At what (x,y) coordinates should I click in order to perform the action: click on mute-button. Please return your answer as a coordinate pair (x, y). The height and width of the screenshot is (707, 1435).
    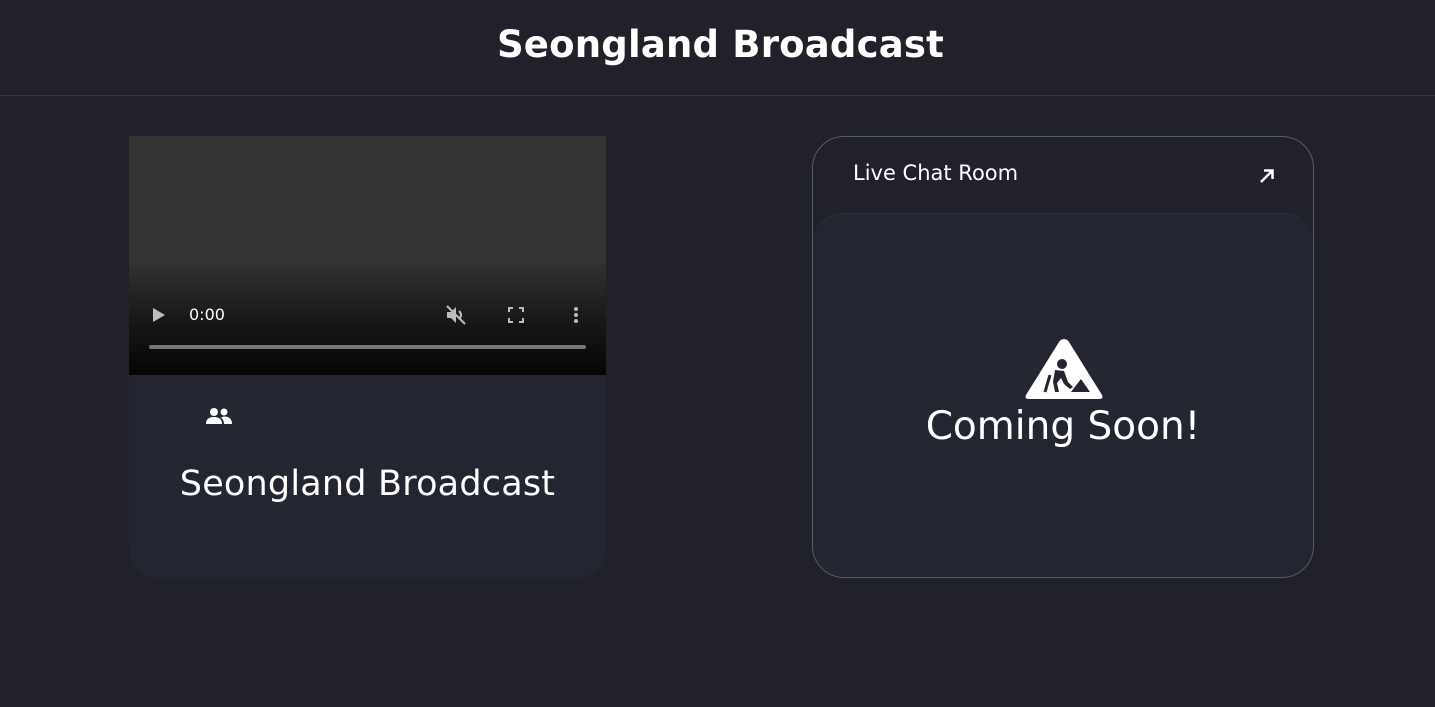
    Looking at the image, I should click on (456, 315).